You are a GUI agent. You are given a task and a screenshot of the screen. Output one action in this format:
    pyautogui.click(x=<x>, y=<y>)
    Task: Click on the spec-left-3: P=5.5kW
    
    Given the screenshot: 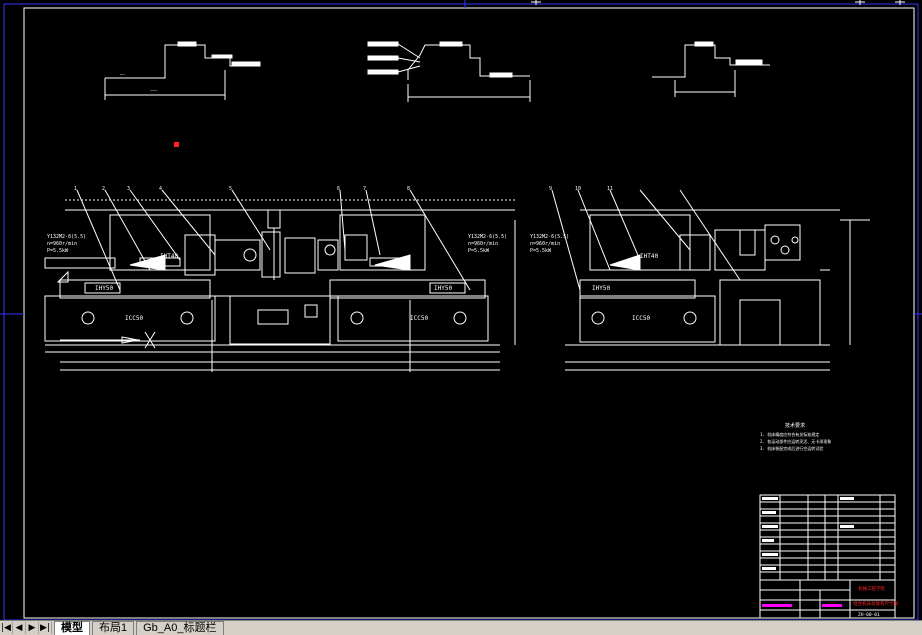 What is the action you would take?
    pyautogui.click(x=58, y=251)
    